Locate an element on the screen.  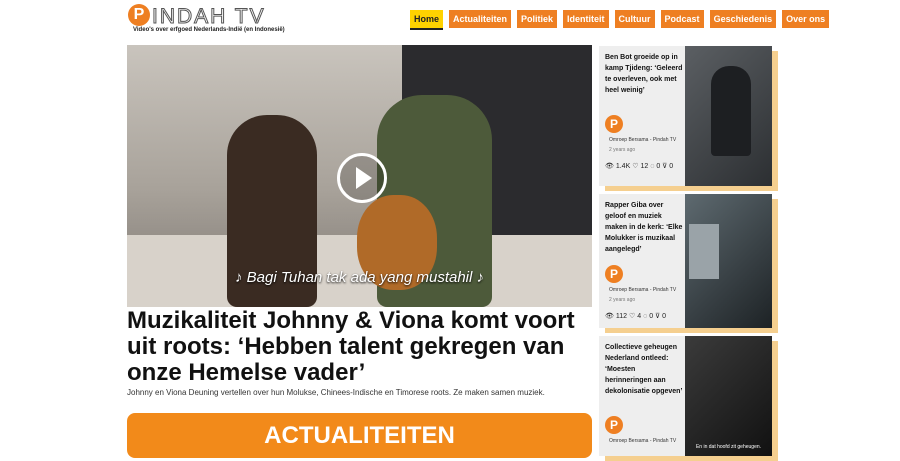
views-count: 1.4K is located at coordinates (623, 166).